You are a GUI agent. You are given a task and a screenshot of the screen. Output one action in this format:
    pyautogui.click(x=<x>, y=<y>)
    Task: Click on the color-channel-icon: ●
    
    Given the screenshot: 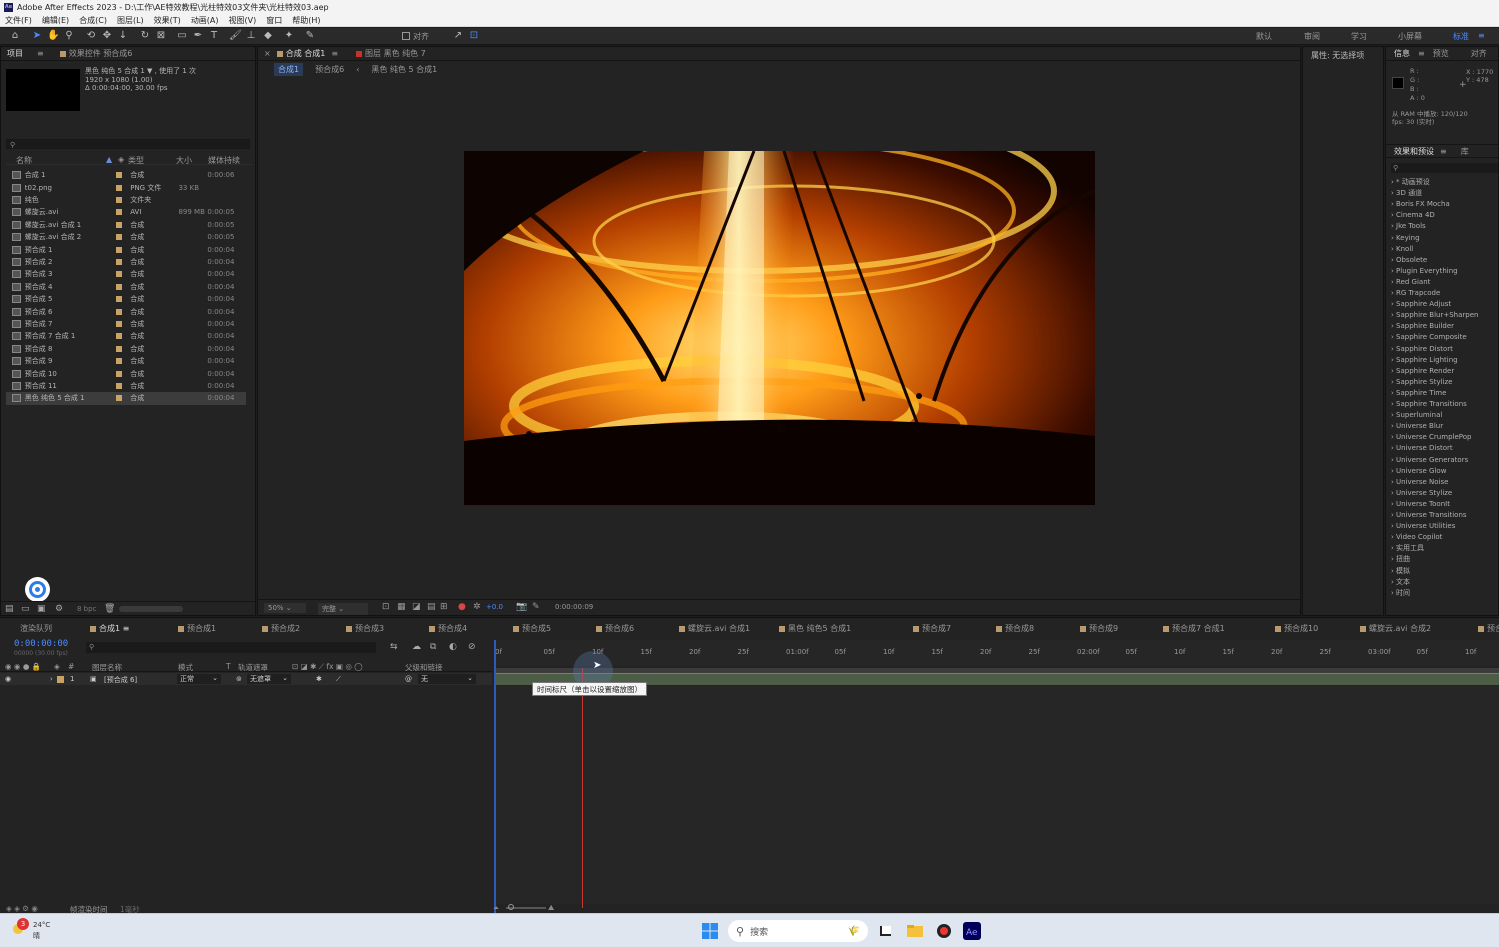 What is the action you would take?
    pyautogui.click(x=462, y=607)
    